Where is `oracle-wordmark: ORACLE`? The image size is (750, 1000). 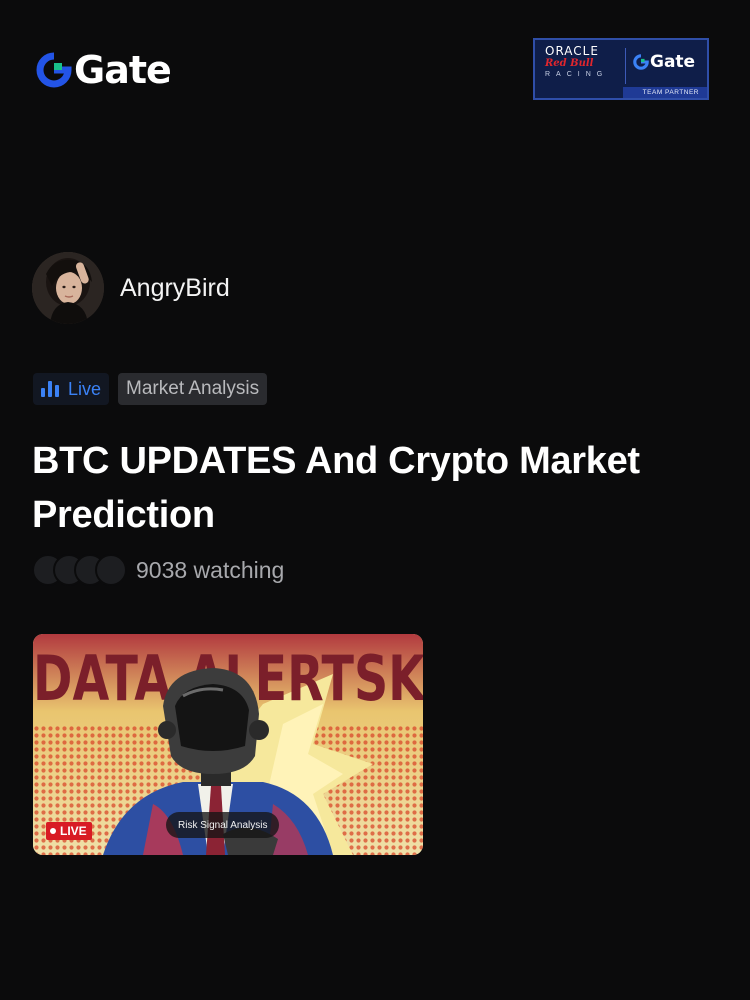 oracle-wordmark: ORACLE is located at coordinates (572, 51).